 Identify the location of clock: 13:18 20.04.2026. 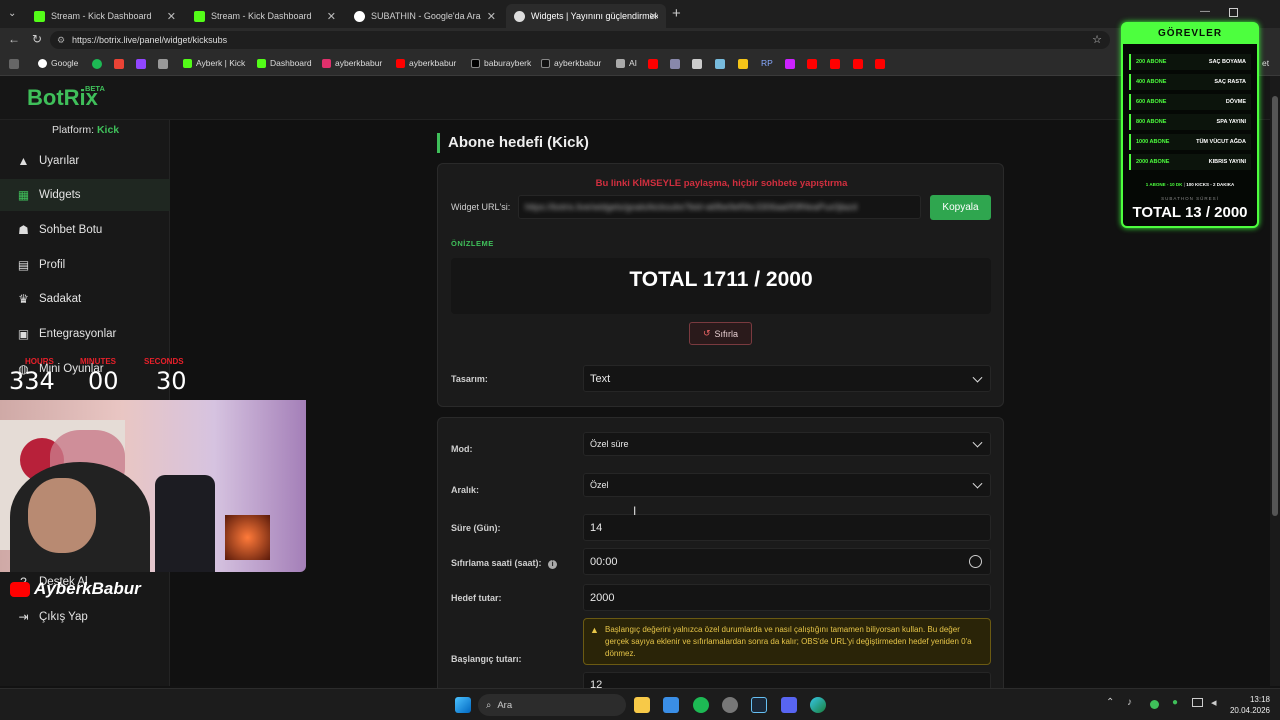
(1248, 705).